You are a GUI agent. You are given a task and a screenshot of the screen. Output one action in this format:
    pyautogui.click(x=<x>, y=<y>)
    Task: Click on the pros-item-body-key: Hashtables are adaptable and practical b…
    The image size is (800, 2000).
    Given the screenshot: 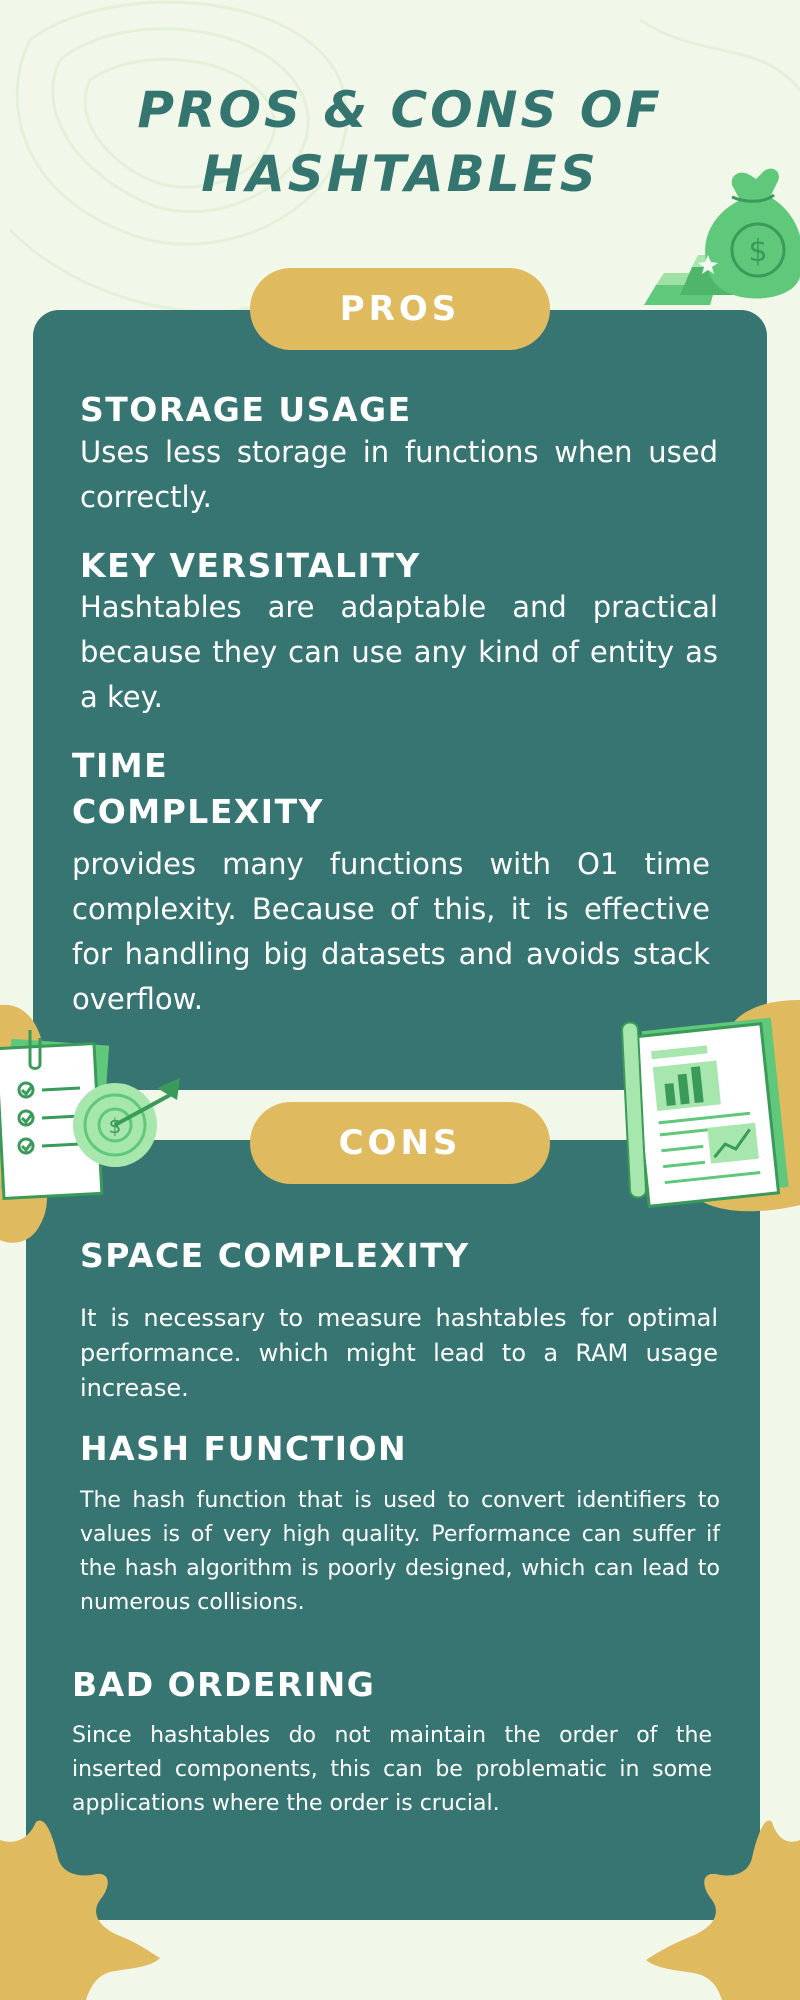 What is the action you would take?
    pyautogui.click(x=399, y=652)
    